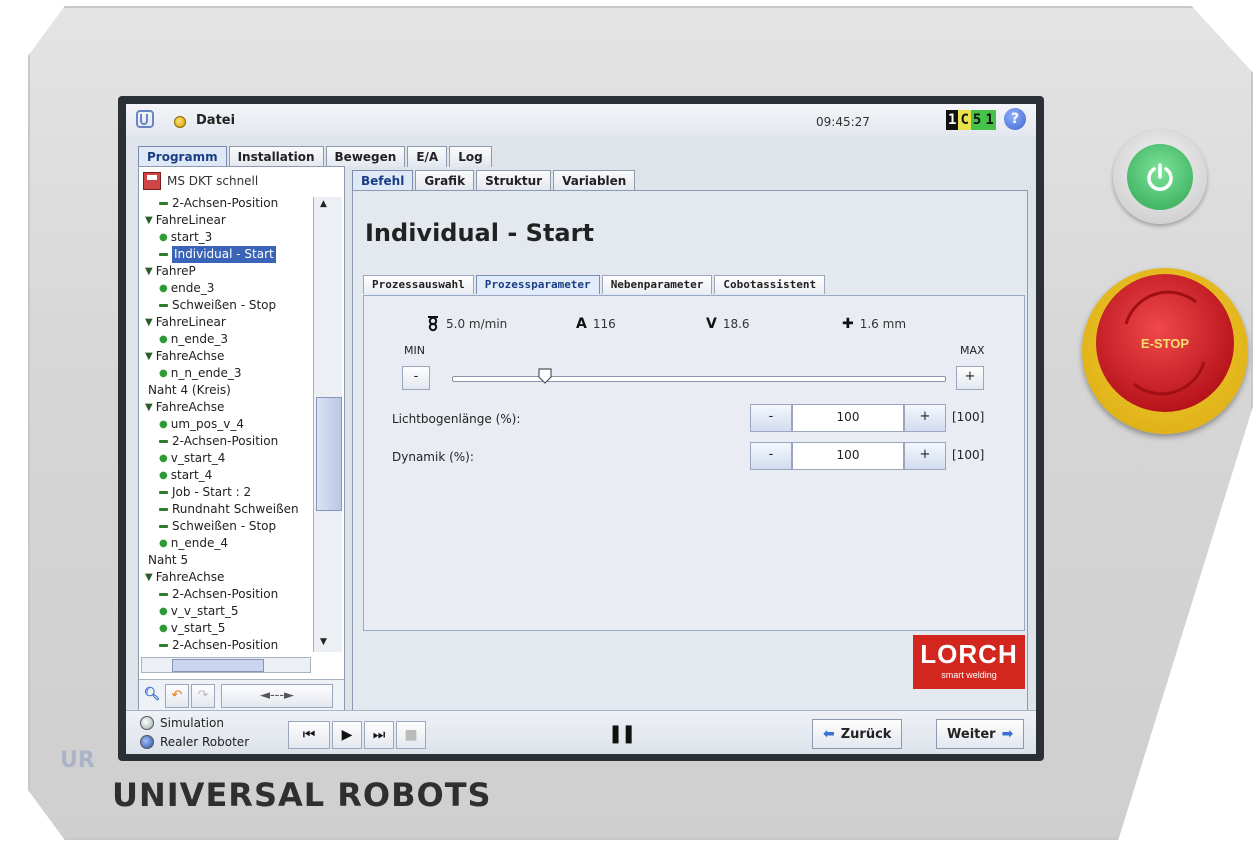  Describe the element at coordinates (477, 324) in the screenshot. I see `wire-speed-value: 5.0 m/min` at that location.